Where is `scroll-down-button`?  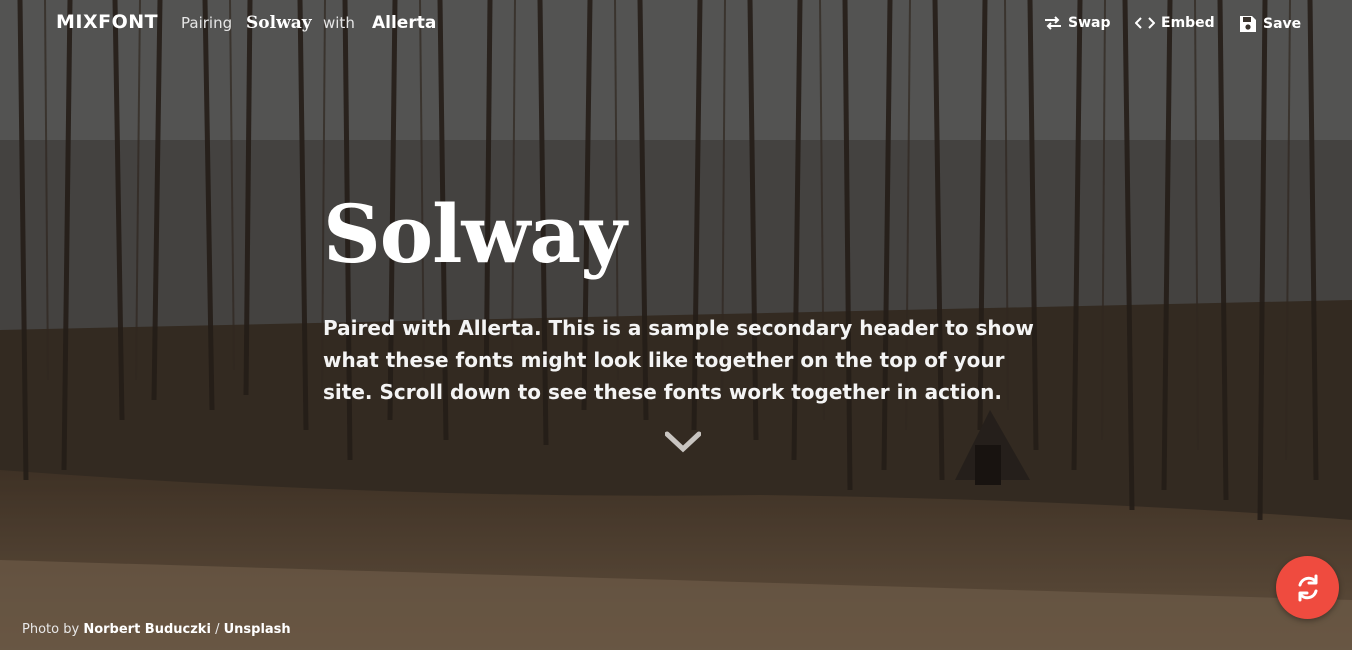
scroll-down-button is located at coordinates (683, 444).